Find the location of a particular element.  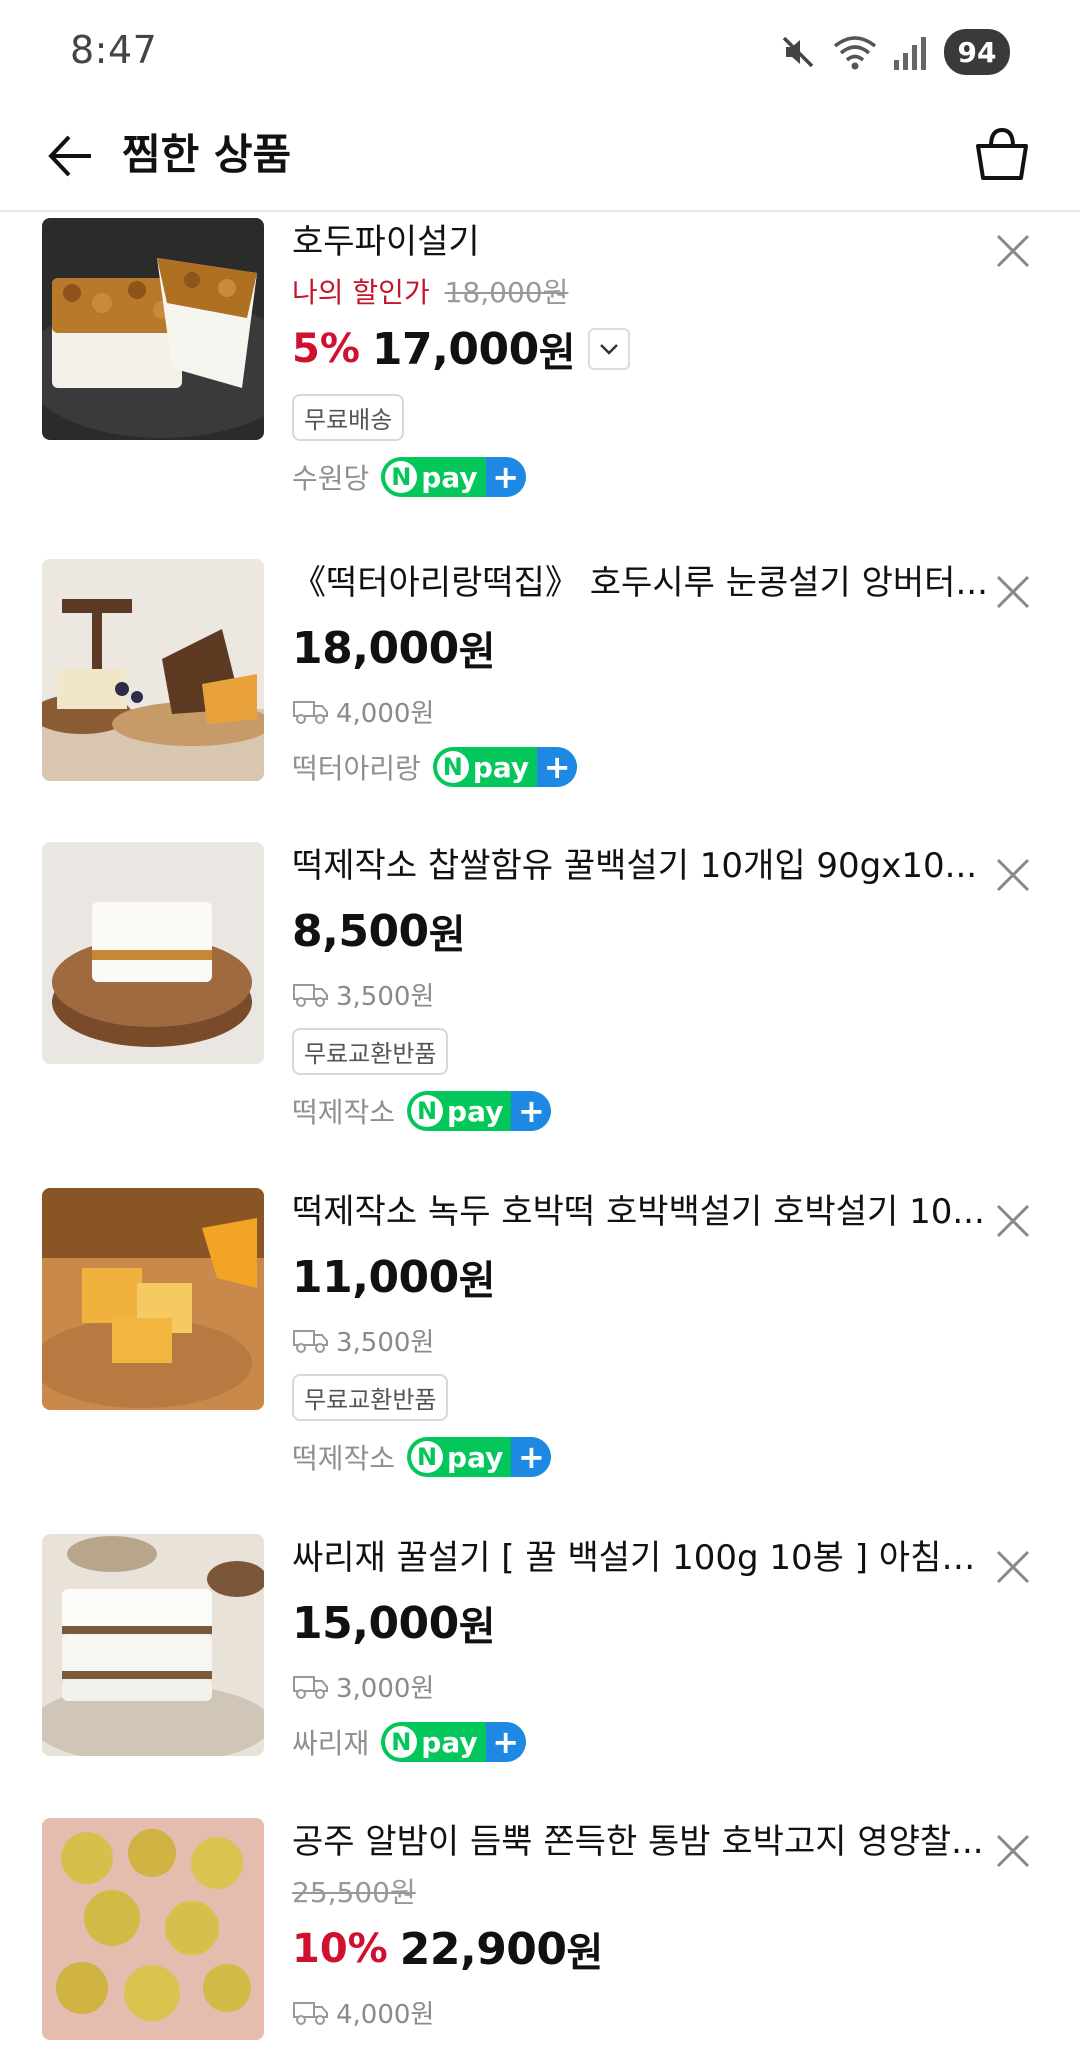

chevron-down-icon is located at coordinates (608, 349).